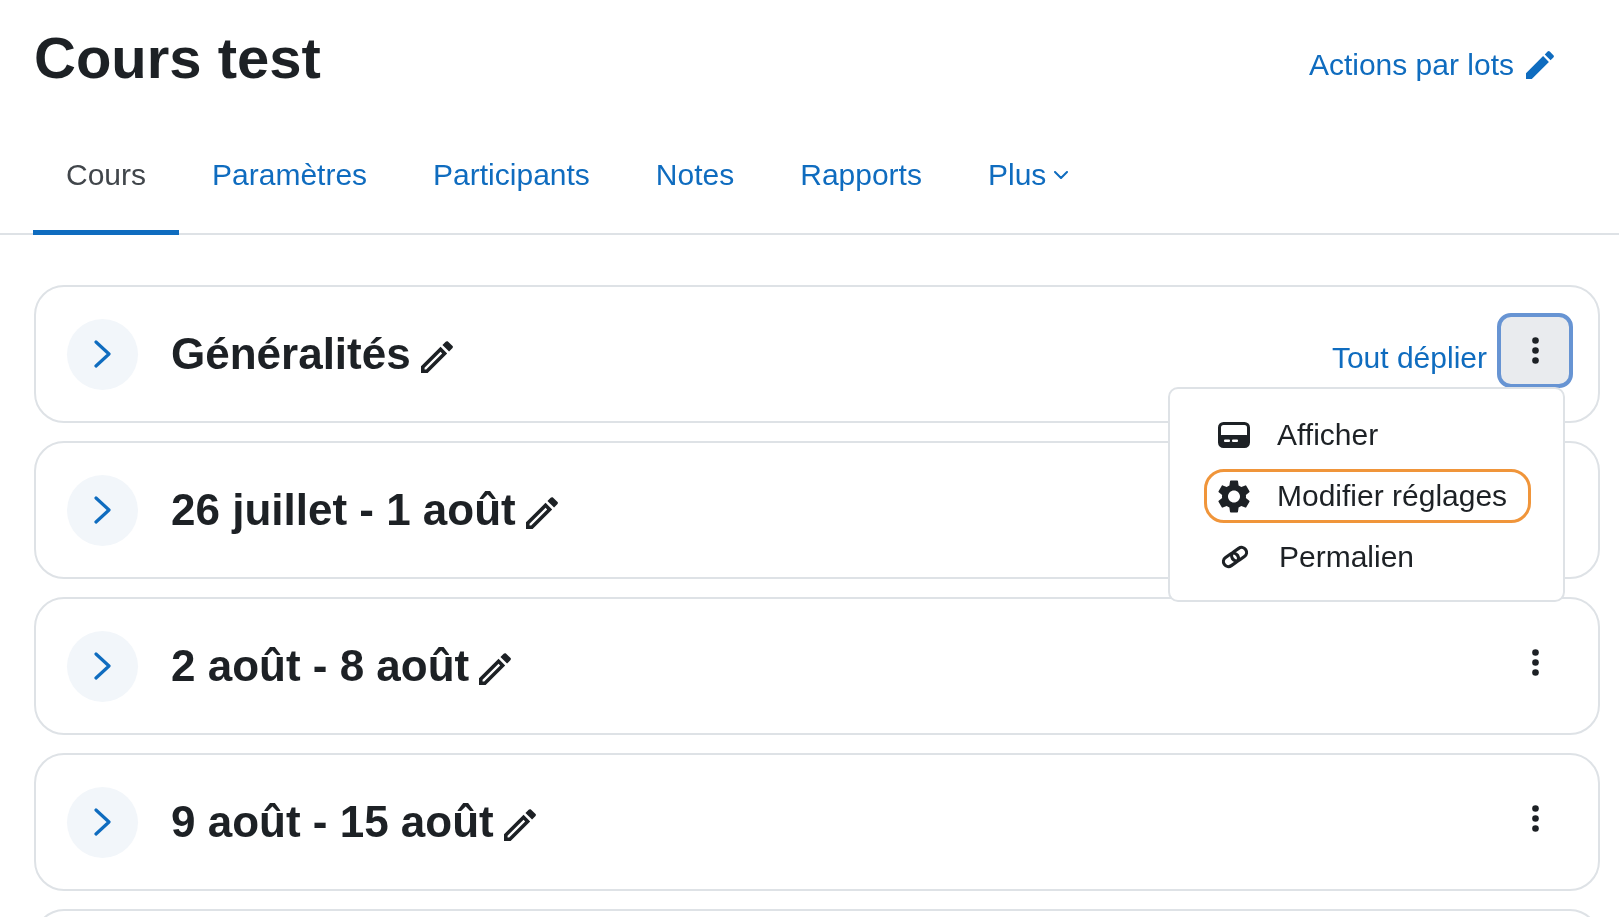 The image size is (1619, 917). I want to click on section-title: 9 août - 15 août, so click(332, 822).